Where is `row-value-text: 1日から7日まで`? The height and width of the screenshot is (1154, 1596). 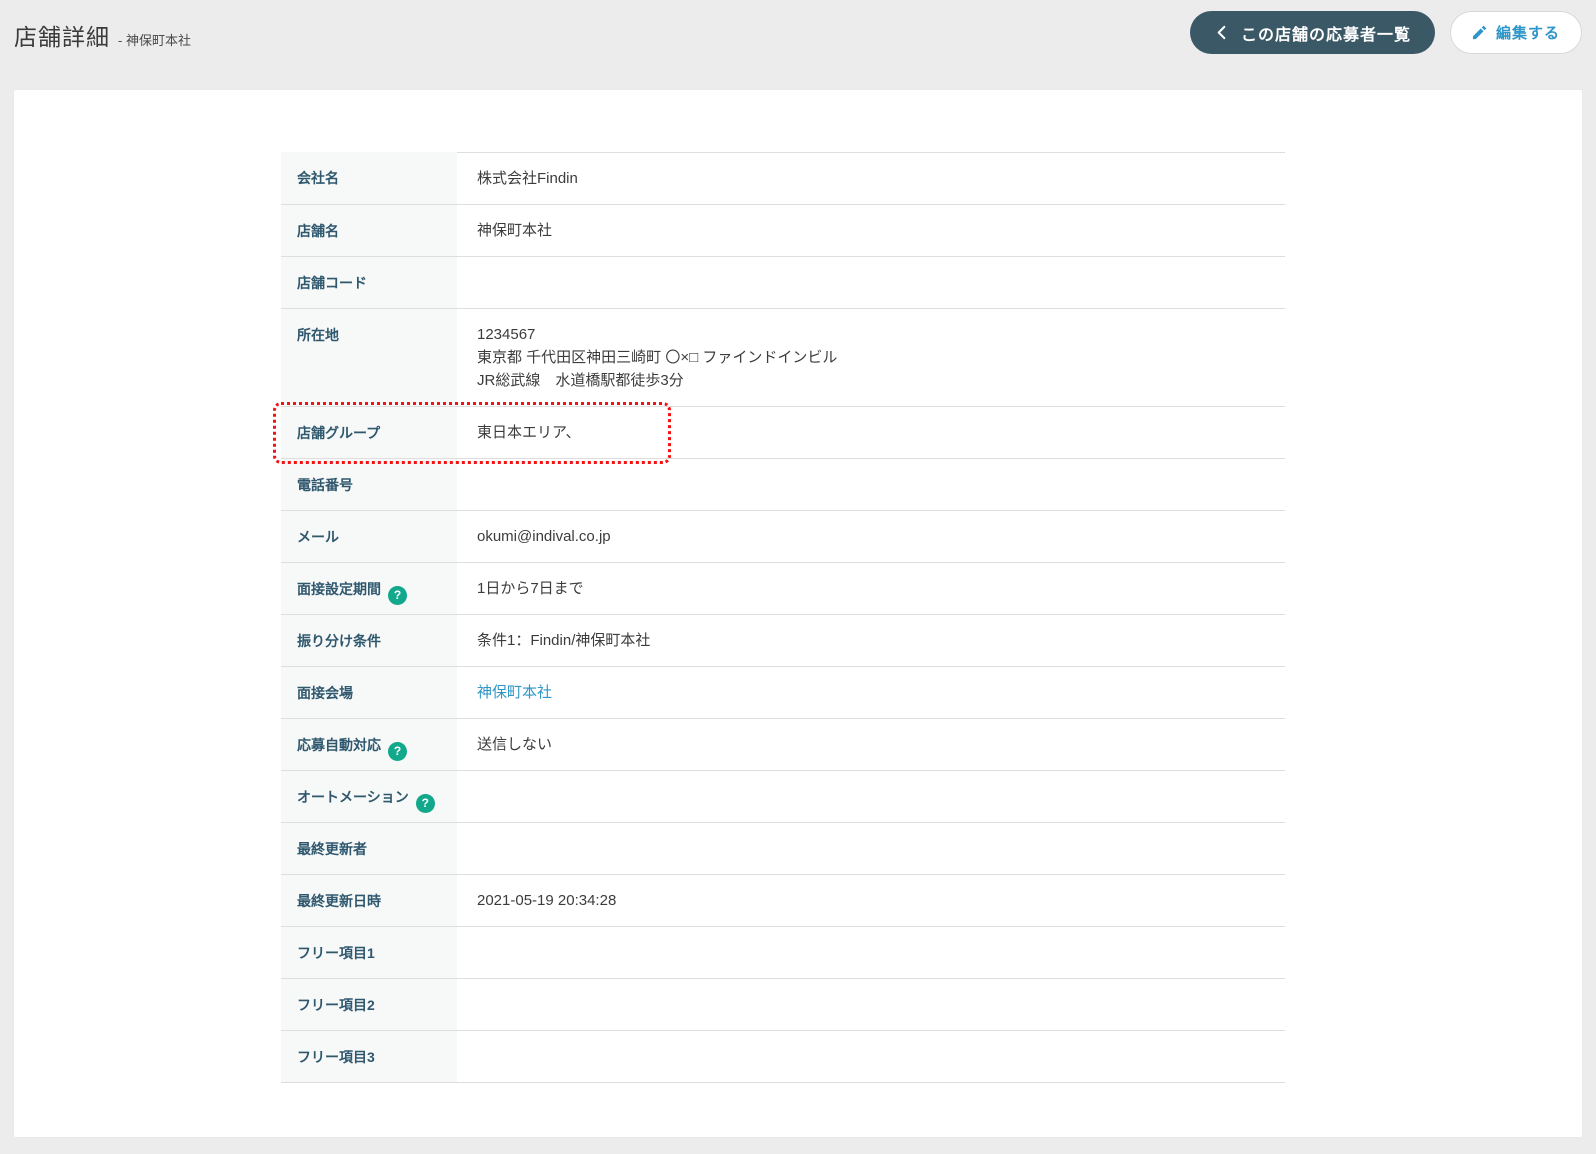 row-value-text: 1日から7日まで is located at coordinates (530, 588).